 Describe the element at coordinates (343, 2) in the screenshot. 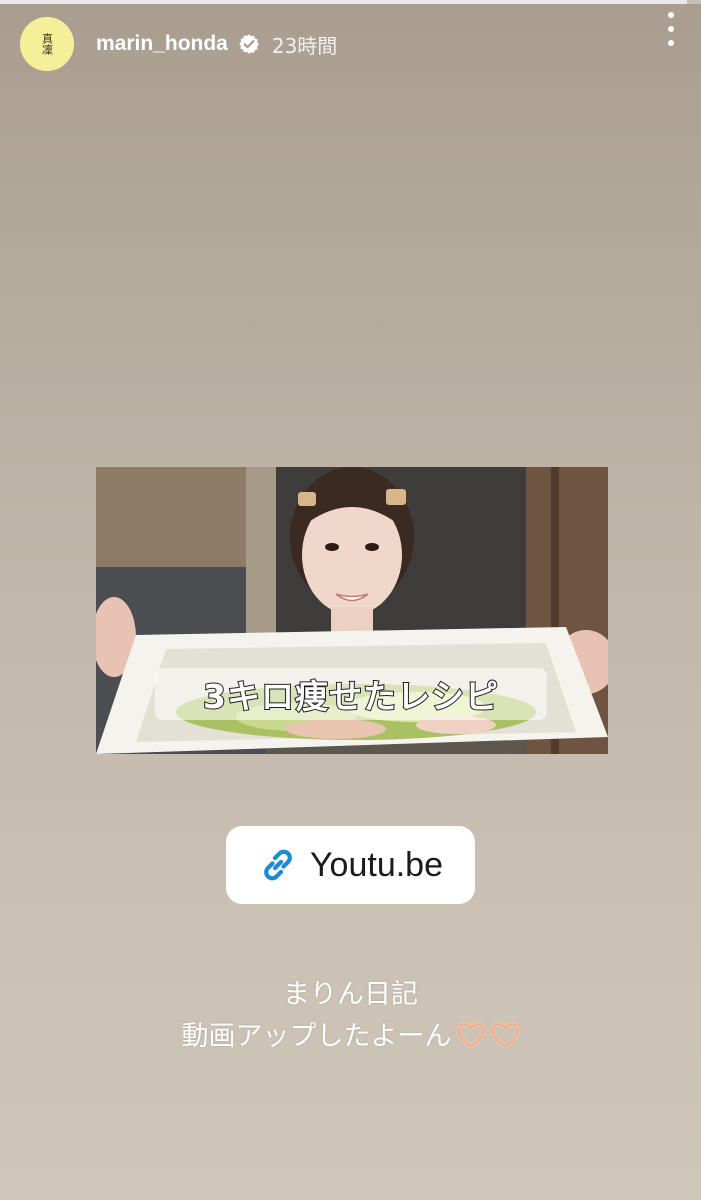

I see `story-progress-fill` at that location.